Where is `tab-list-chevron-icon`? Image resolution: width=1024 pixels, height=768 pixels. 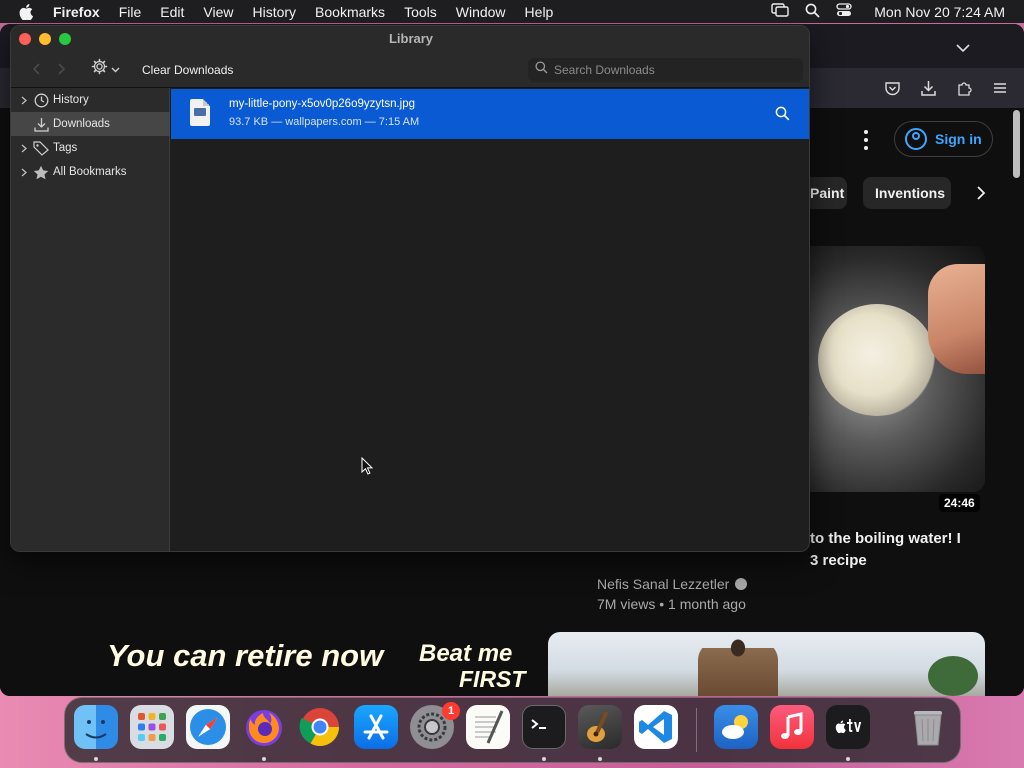
tab-list-chevron-icon is located at coordinates (963, 49).